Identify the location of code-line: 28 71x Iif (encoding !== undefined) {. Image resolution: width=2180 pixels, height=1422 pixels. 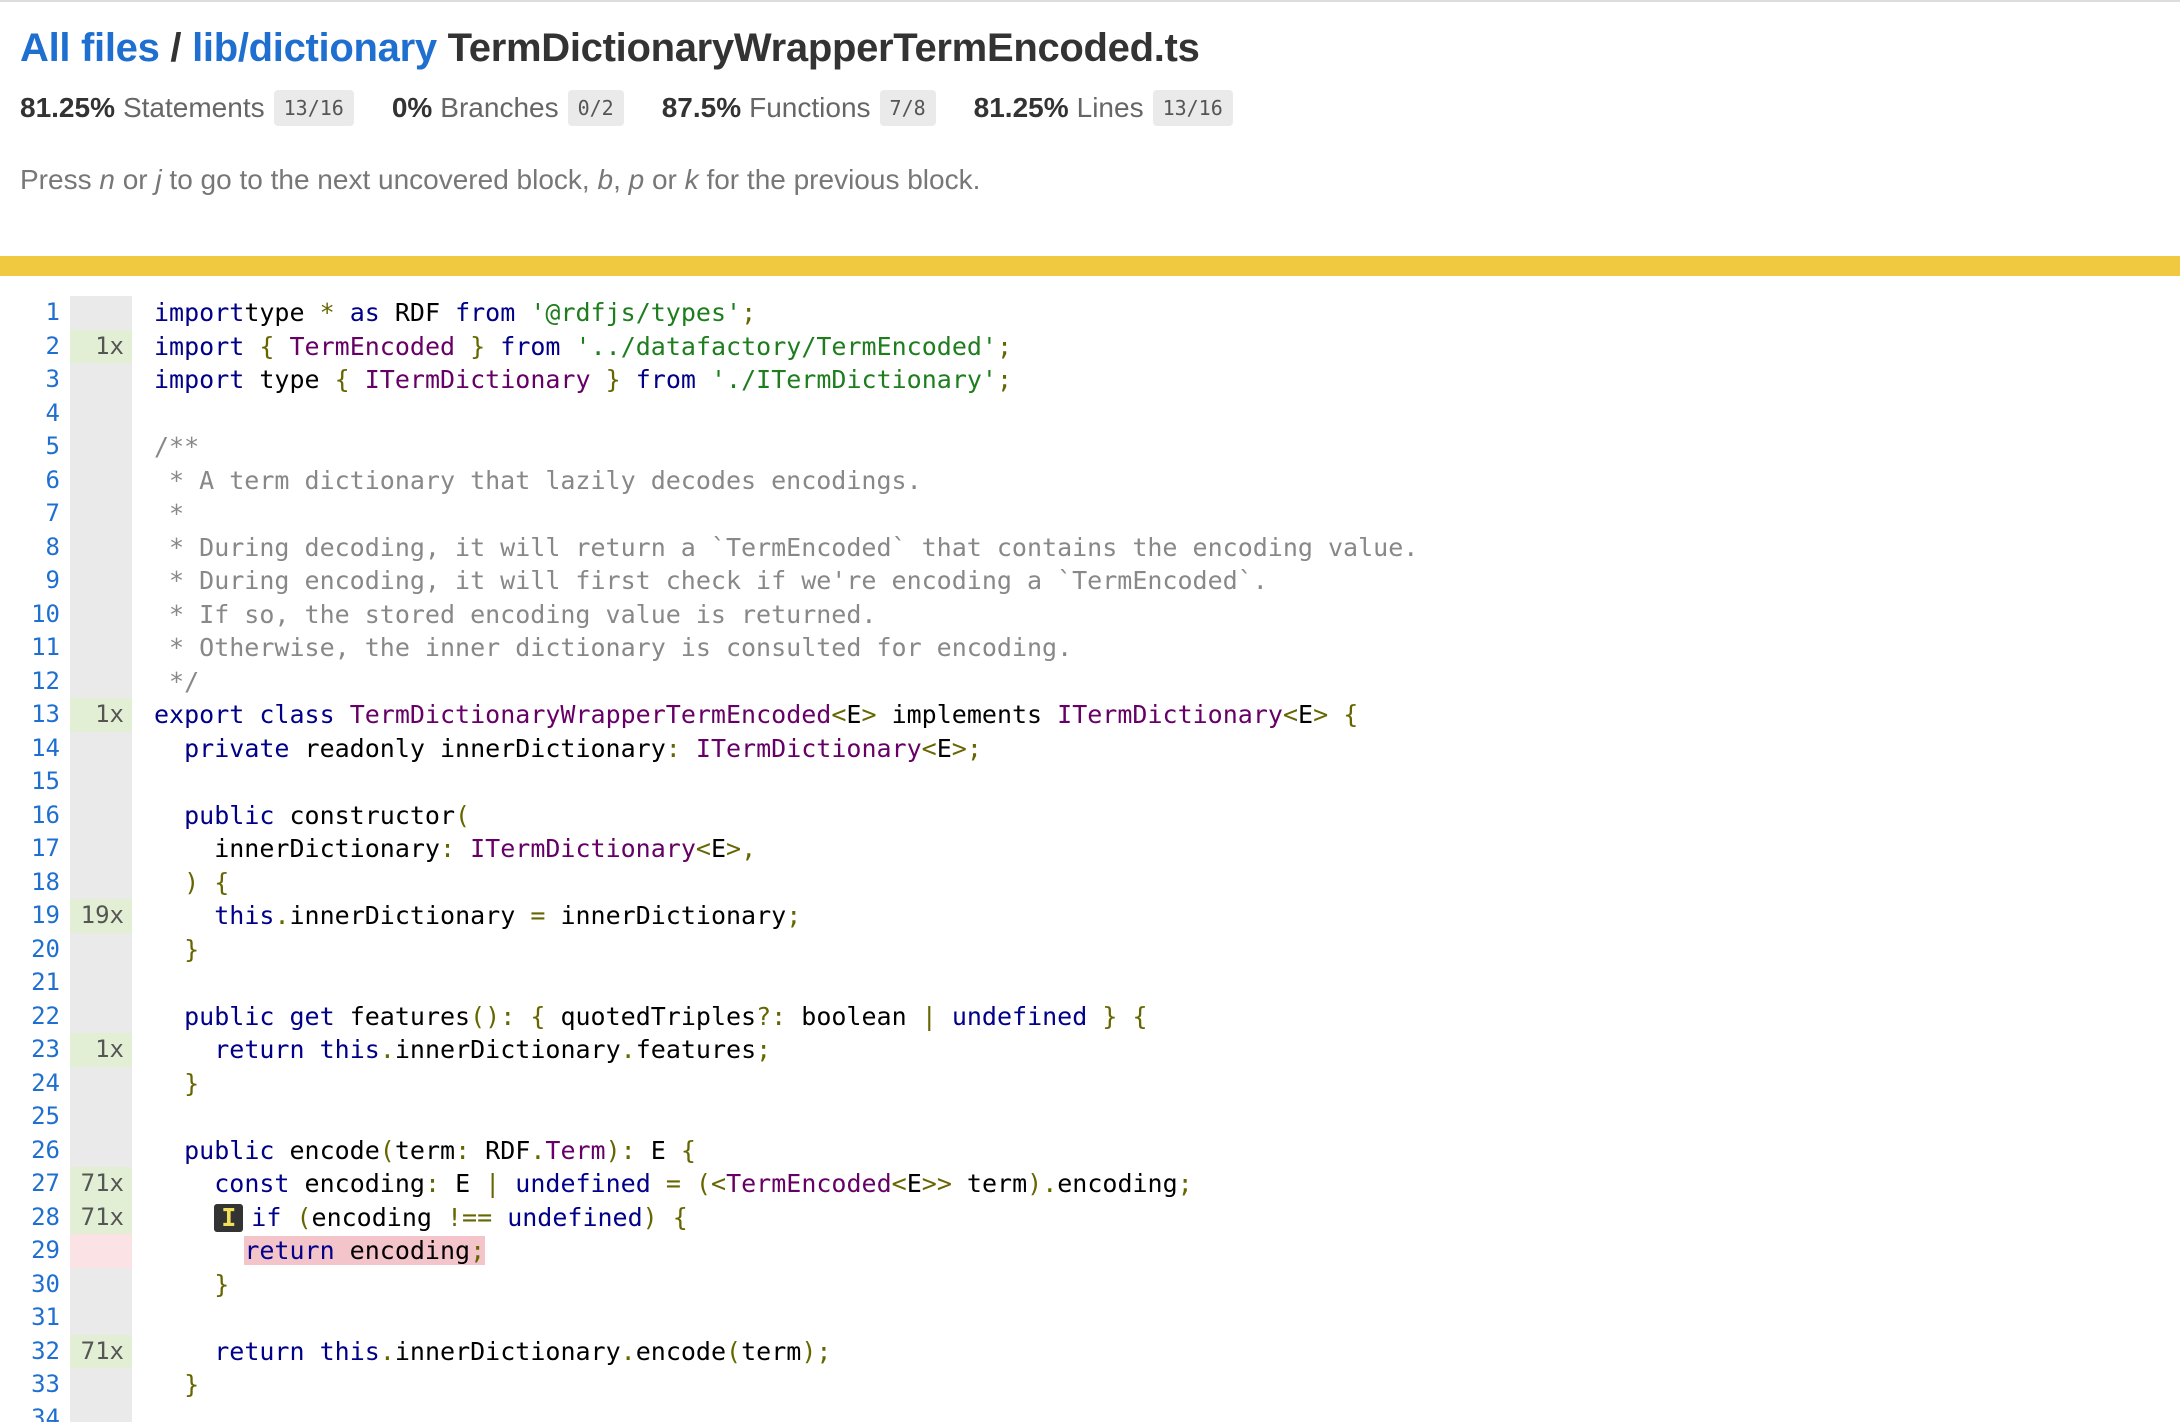
(1090, 1217).